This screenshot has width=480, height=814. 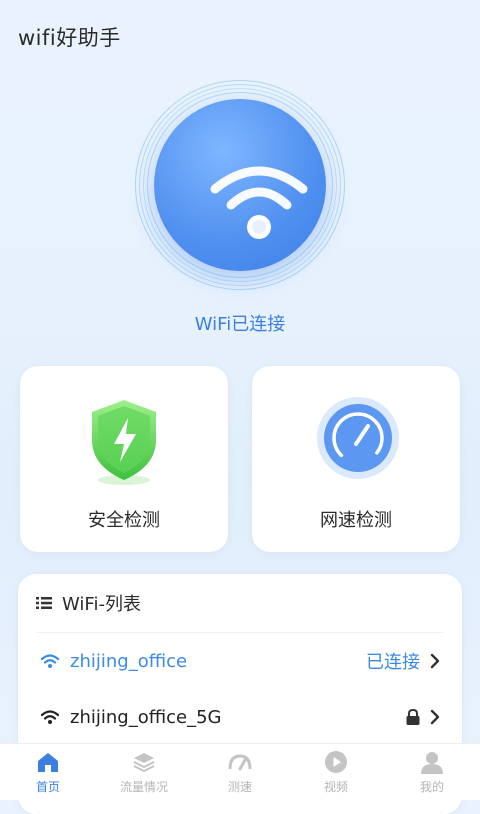 I want to click on nav-label: 视频, so click(x=335, y=787).